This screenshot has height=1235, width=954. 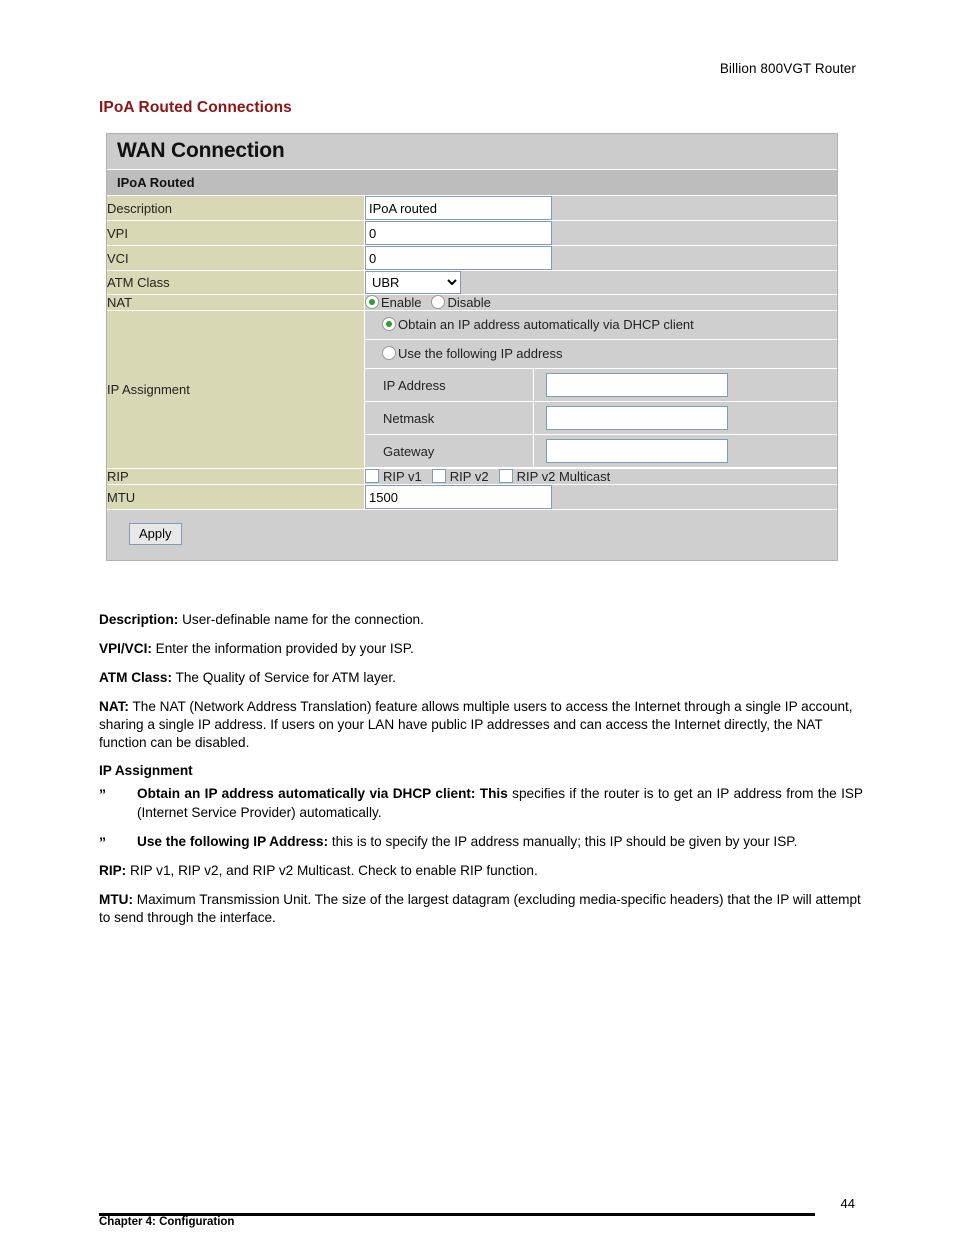 What do you see at coordinates (236, 258) in the screenshot?
I see `vci-label: VCI` at bounding box center [236, 258].